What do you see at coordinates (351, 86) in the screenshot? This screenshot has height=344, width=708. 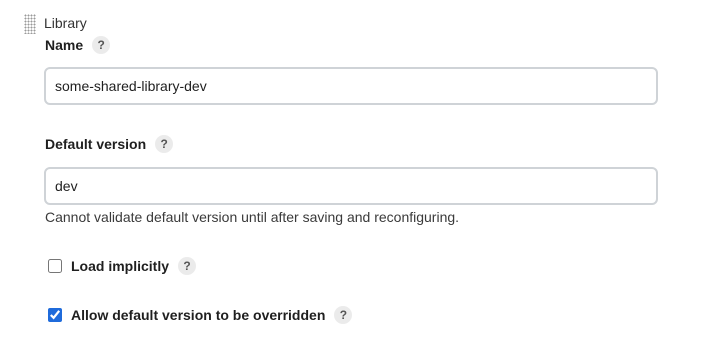 I see `name-input` at bounding box center [351, 86].